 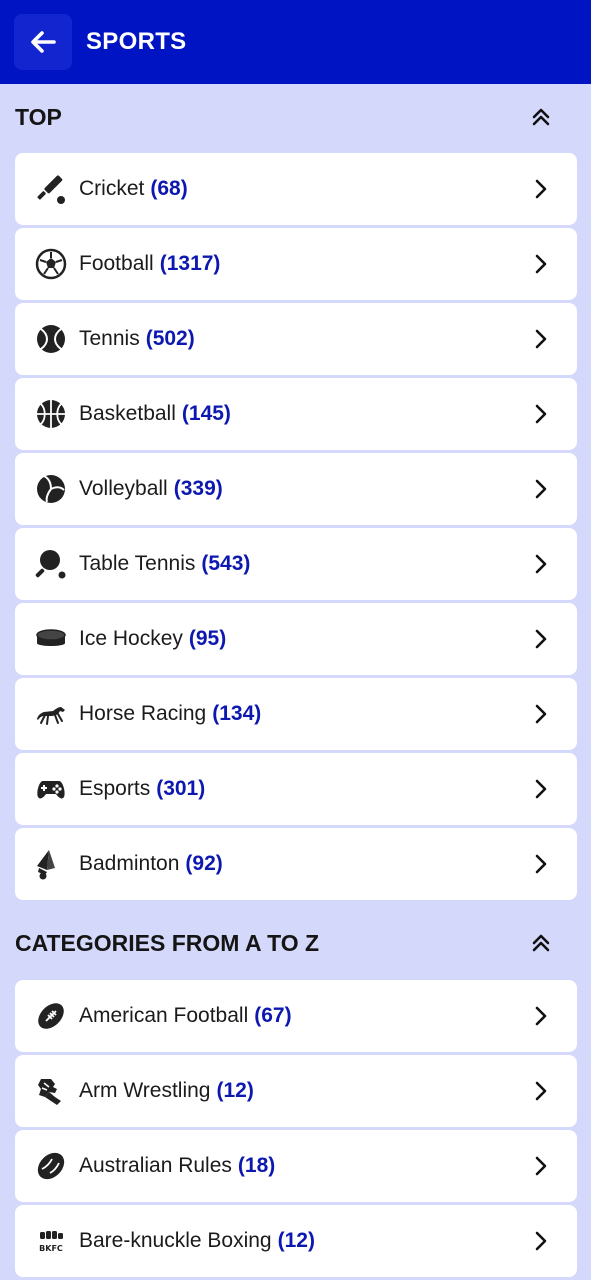 I want to click on list-item-badminton: Badminton (92), so click(x=296, y=864).